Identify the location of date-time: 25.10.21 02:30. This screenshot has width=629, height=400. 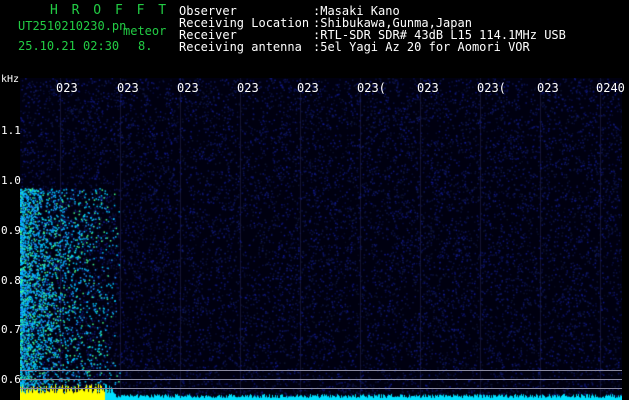
(69, 46).